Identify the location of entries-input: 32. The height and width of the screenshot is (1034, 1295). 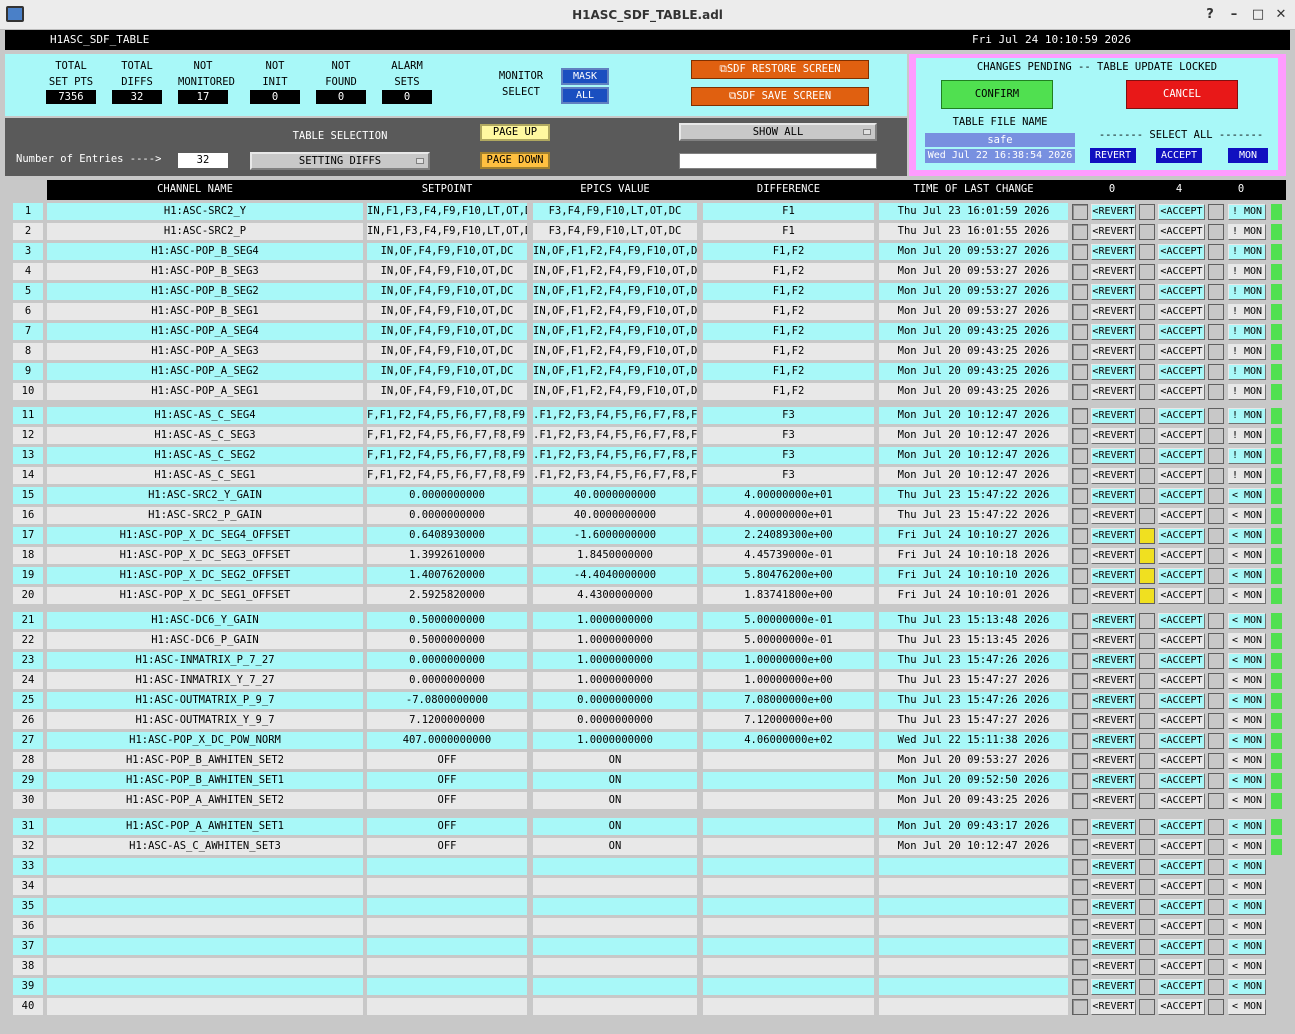
(203, 160).